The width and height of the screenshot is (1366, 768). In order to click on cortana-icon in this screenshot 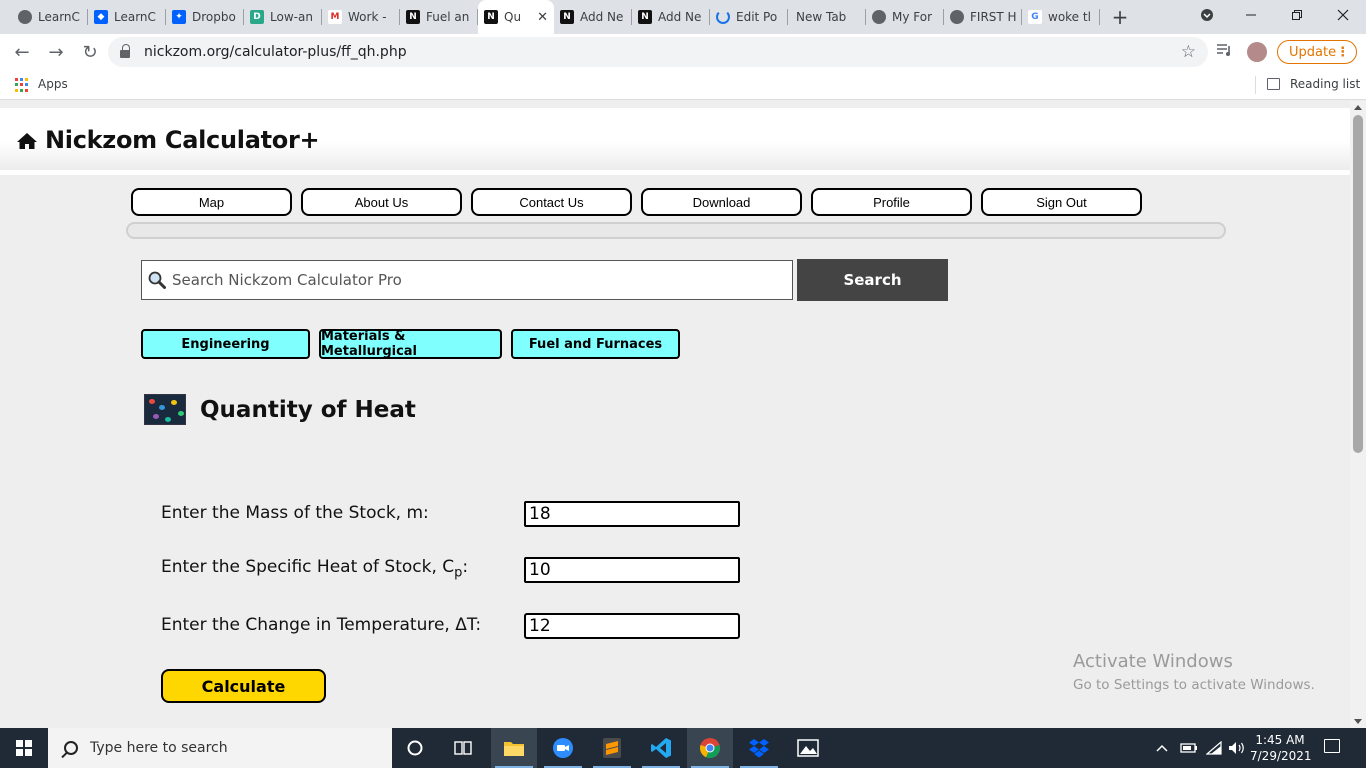, I will do `click(415, 748)`.